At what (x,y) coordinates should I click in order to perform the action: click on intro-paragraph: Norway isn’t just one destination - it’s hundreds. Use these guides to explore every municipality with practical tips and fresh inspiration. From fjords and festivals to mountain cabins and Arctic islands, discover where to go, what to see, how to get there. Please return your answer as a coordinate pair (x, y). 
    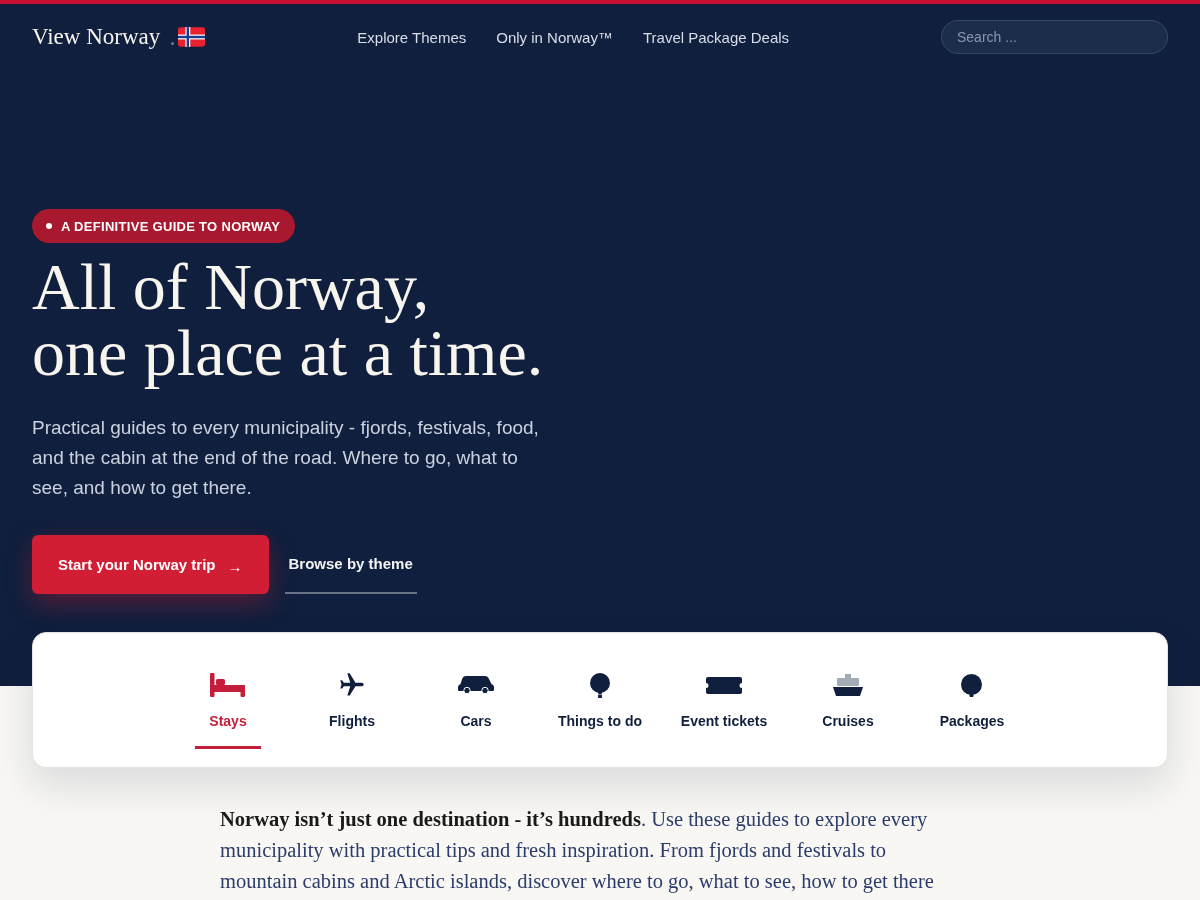
    Looking at the image, I should click on (577, 851).